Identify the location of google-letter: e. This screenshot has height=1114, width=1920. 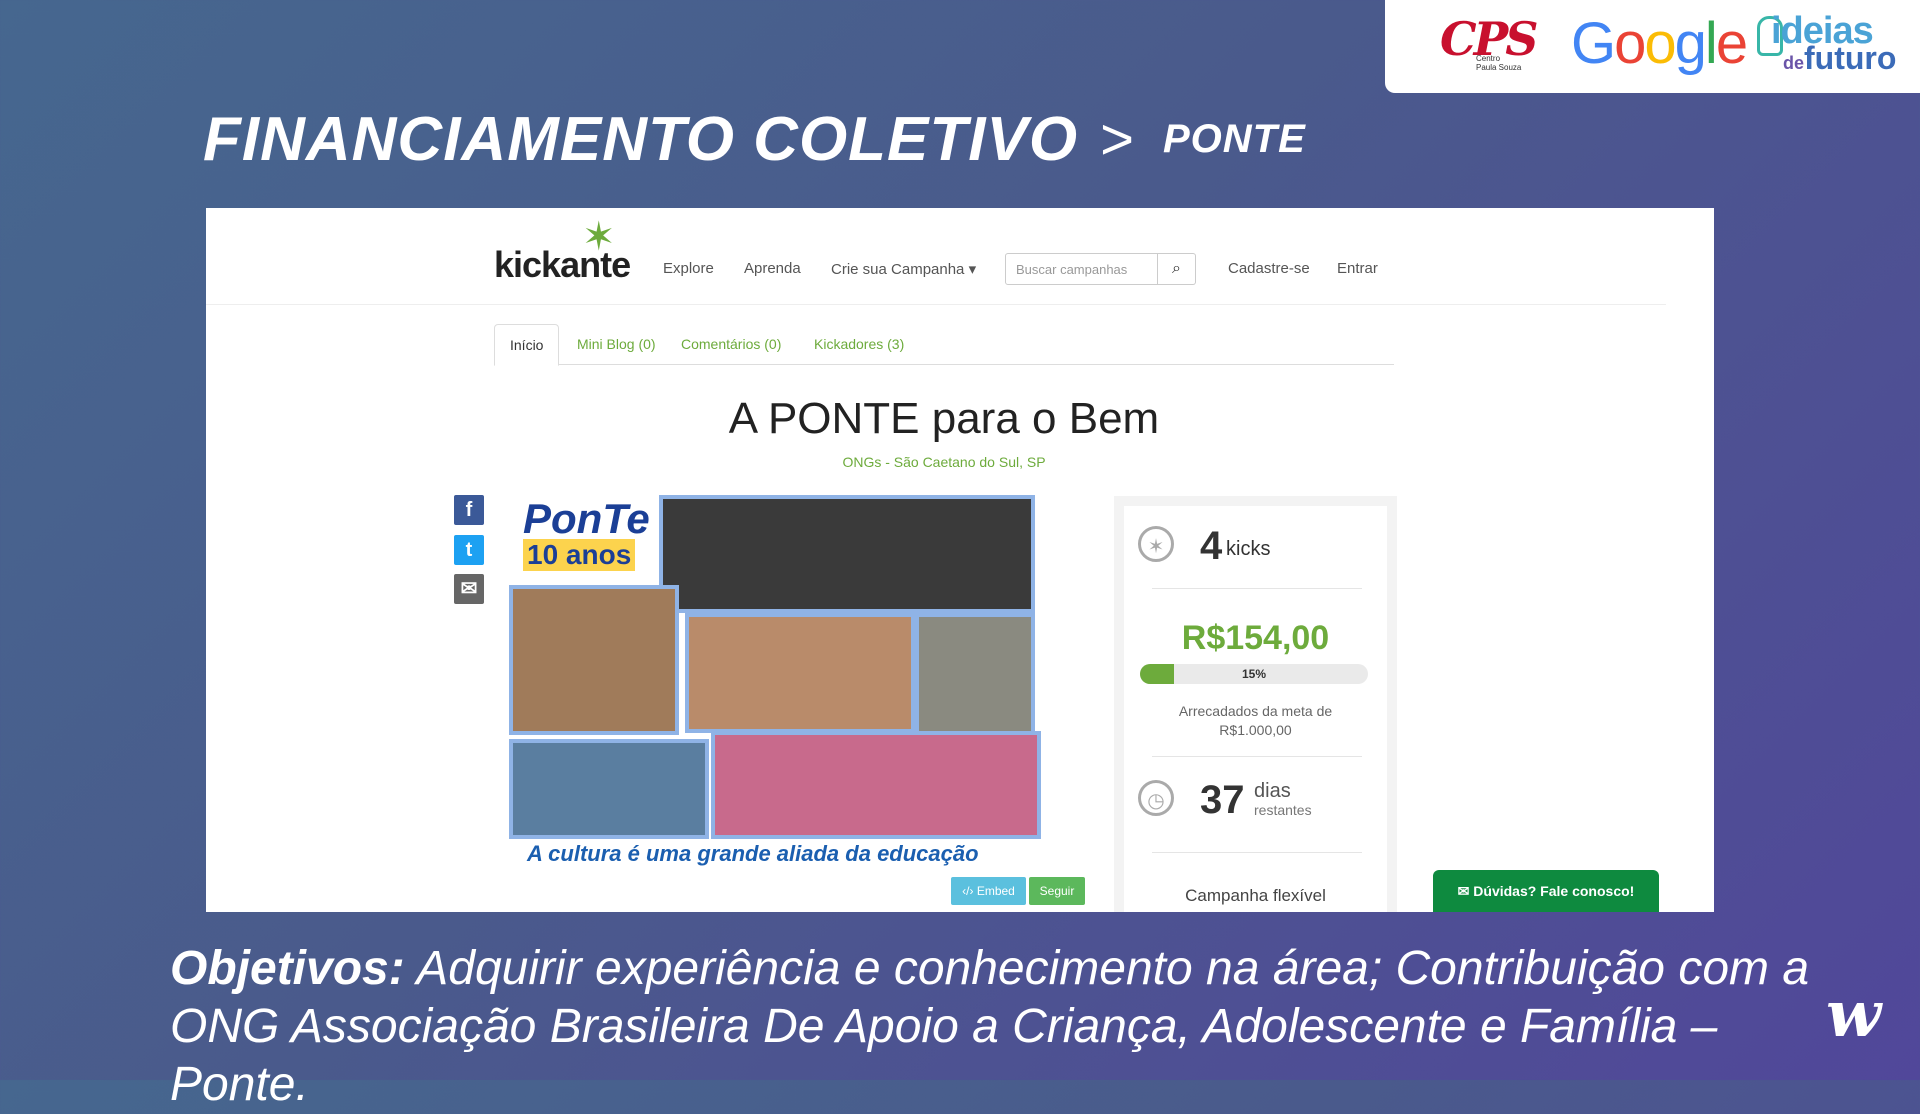
(1731, 43).